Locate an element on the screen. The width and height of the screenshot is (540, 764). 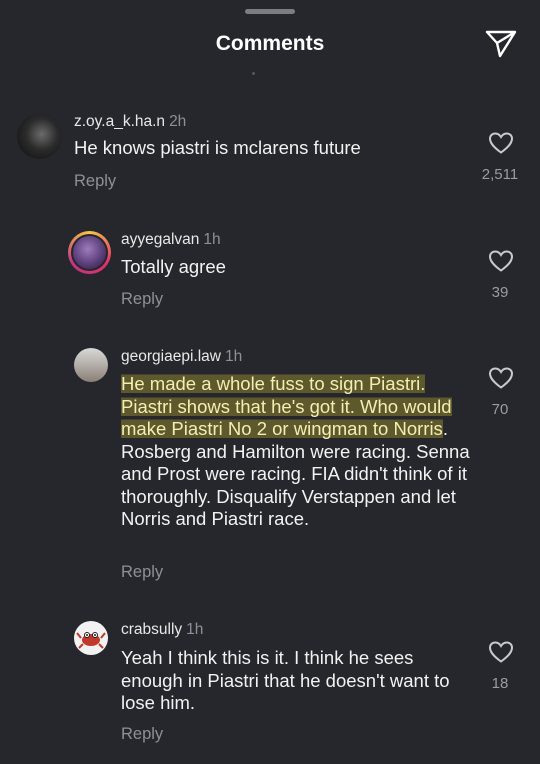
like-count: 18 is located at coordinates (500, 683).